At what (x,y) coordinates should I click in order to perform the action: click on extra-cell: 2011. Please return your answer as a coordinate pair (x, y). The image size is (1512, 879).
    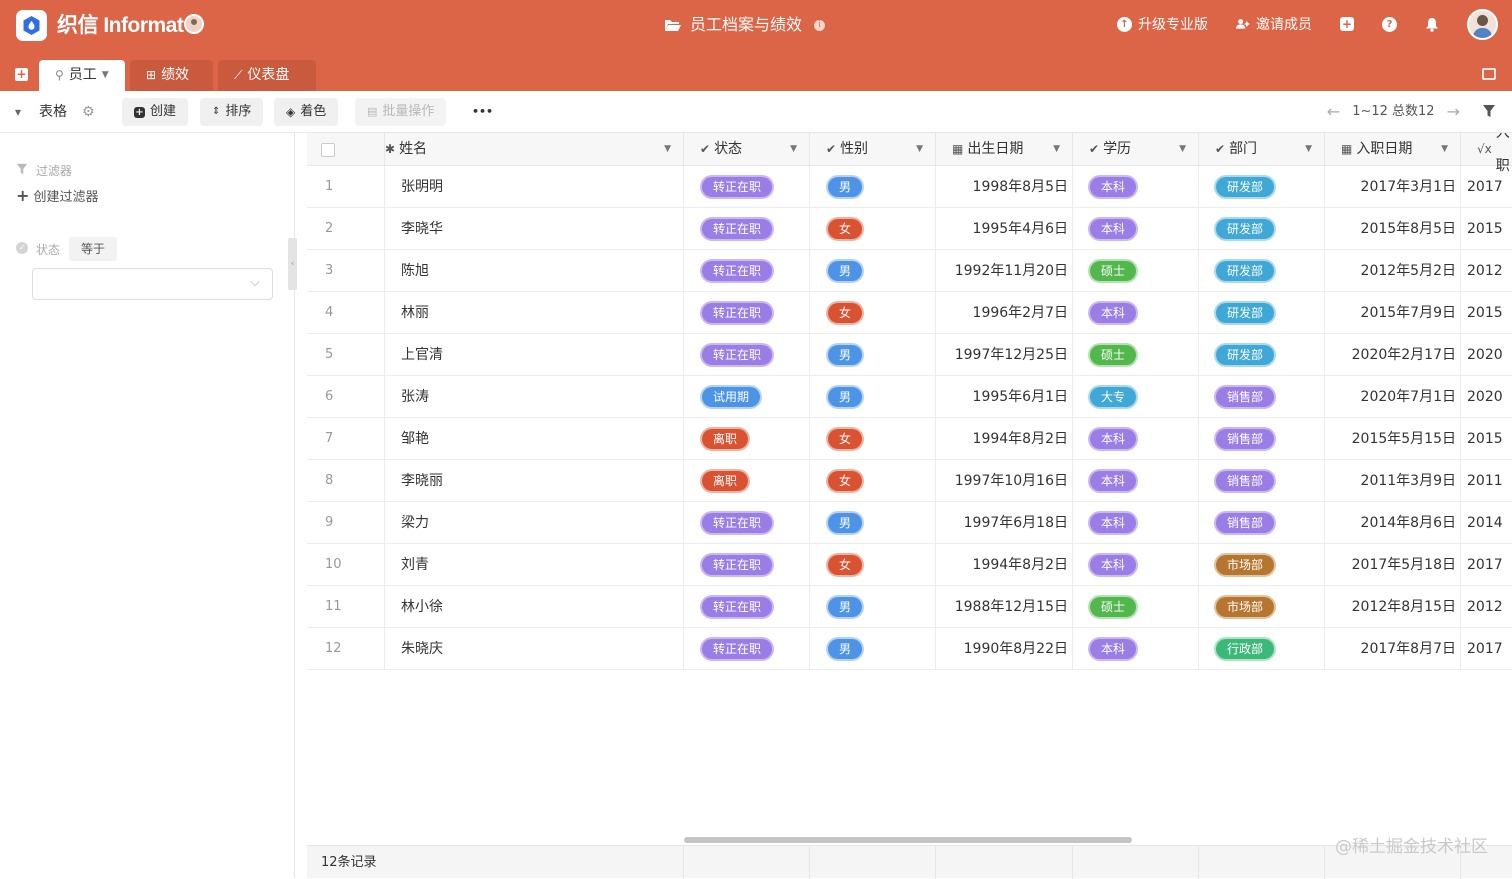
    Looking at the image, I should click on (1486, 481).